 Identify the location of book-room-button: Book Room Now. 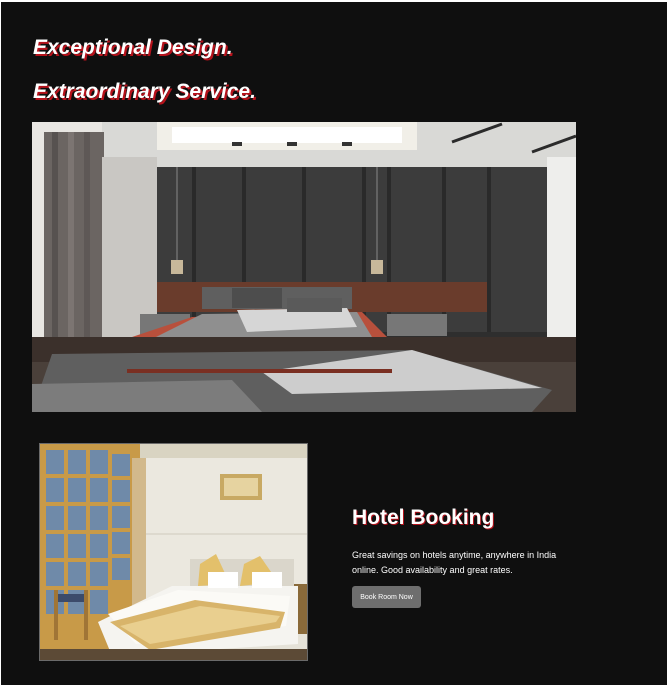
(386, 597).